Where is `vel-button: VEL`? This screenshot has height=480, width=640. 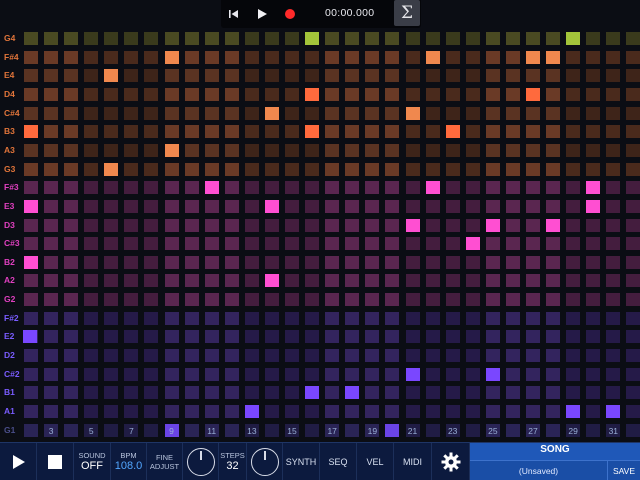 vel-button: VEL is located at coordinates (375, 461).